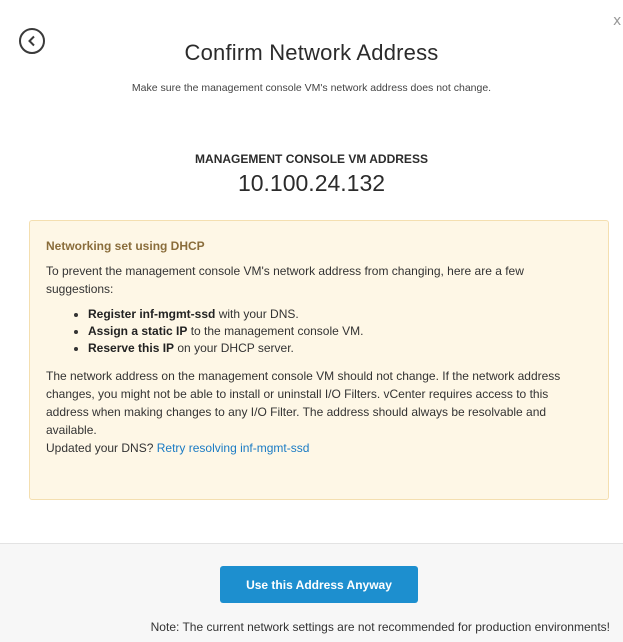 The height and width of the screenshot is (642, 623). What do you see at coordinates (233, 448) in the screenshot?
I see `retry-resolving-link: Retry resolving inf-mgmt-ssd` at bounding box center [233, 448].